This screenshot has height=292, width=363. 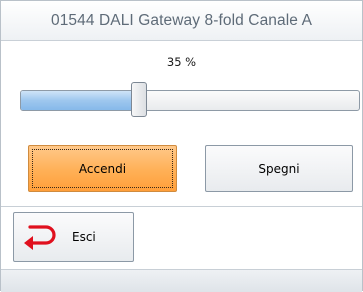 I want to click on return-arrow-icon, so click(x=40, y=237).